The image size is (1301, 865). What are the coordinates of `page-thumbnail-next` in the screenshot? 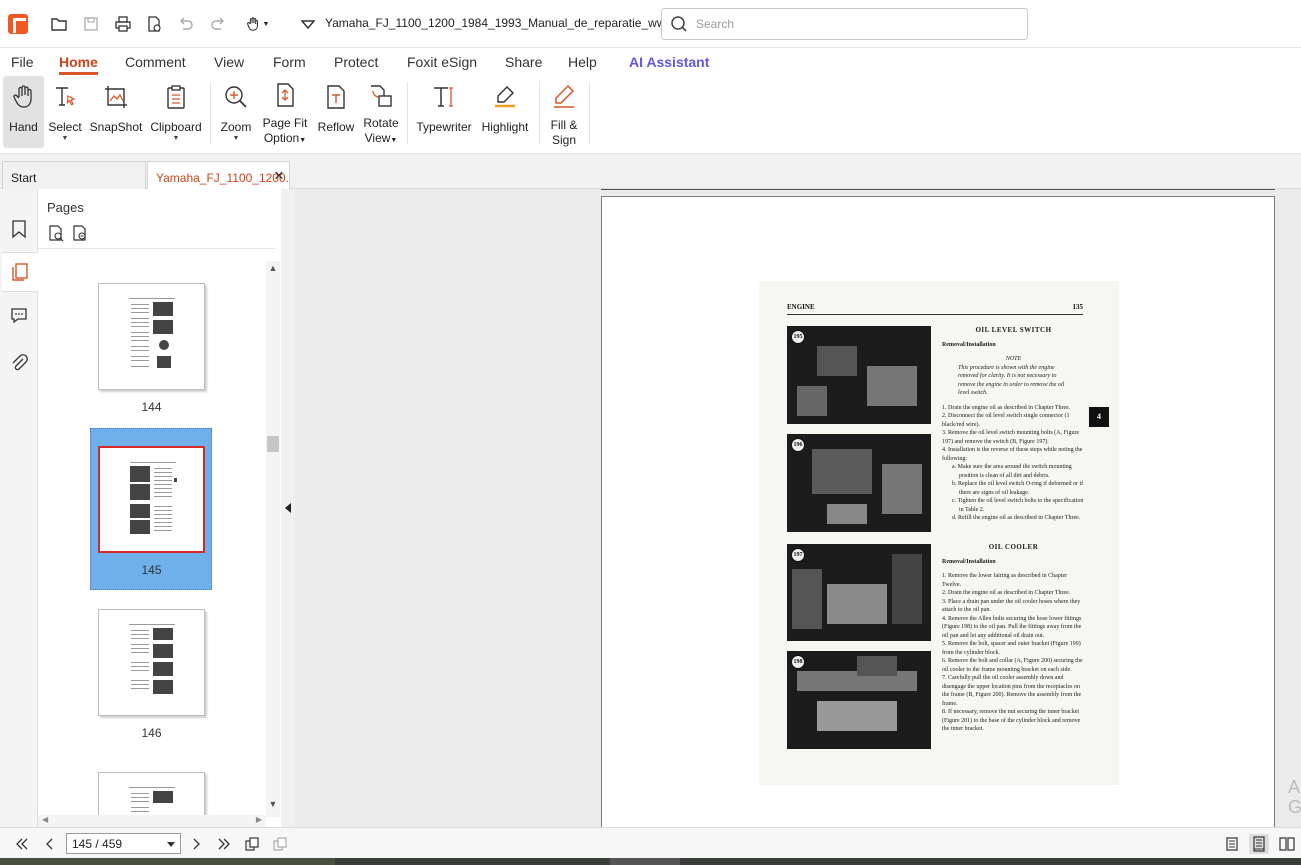 It's located at (151, 794).